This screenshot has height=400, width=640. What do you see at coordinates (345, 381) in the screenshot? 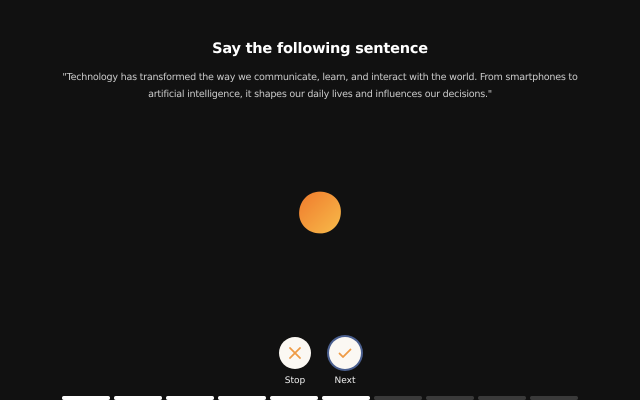
I see `button-label: Next` at bounding box center [345, 381].